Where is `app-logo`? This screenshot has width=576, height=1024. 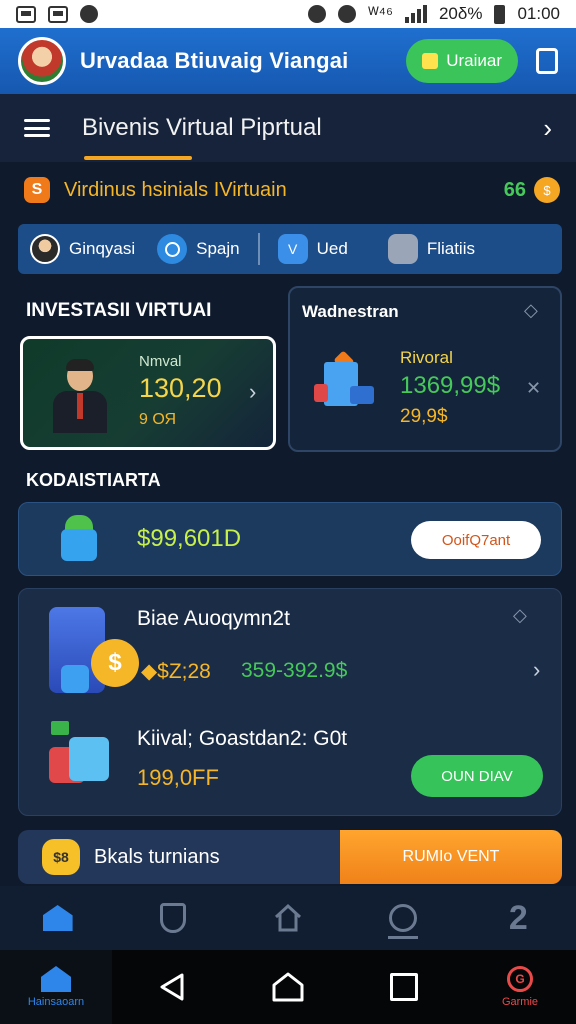
app-logo is located at coordinates (42, 61).